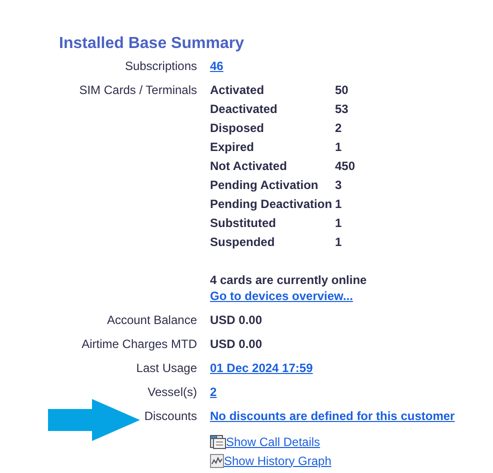 This screenshot has width=493, height=473. What do you see at coordinates (244, 109) in the screenshot?
I see `status-name: Deactivated` at bounding box center [244, 109].